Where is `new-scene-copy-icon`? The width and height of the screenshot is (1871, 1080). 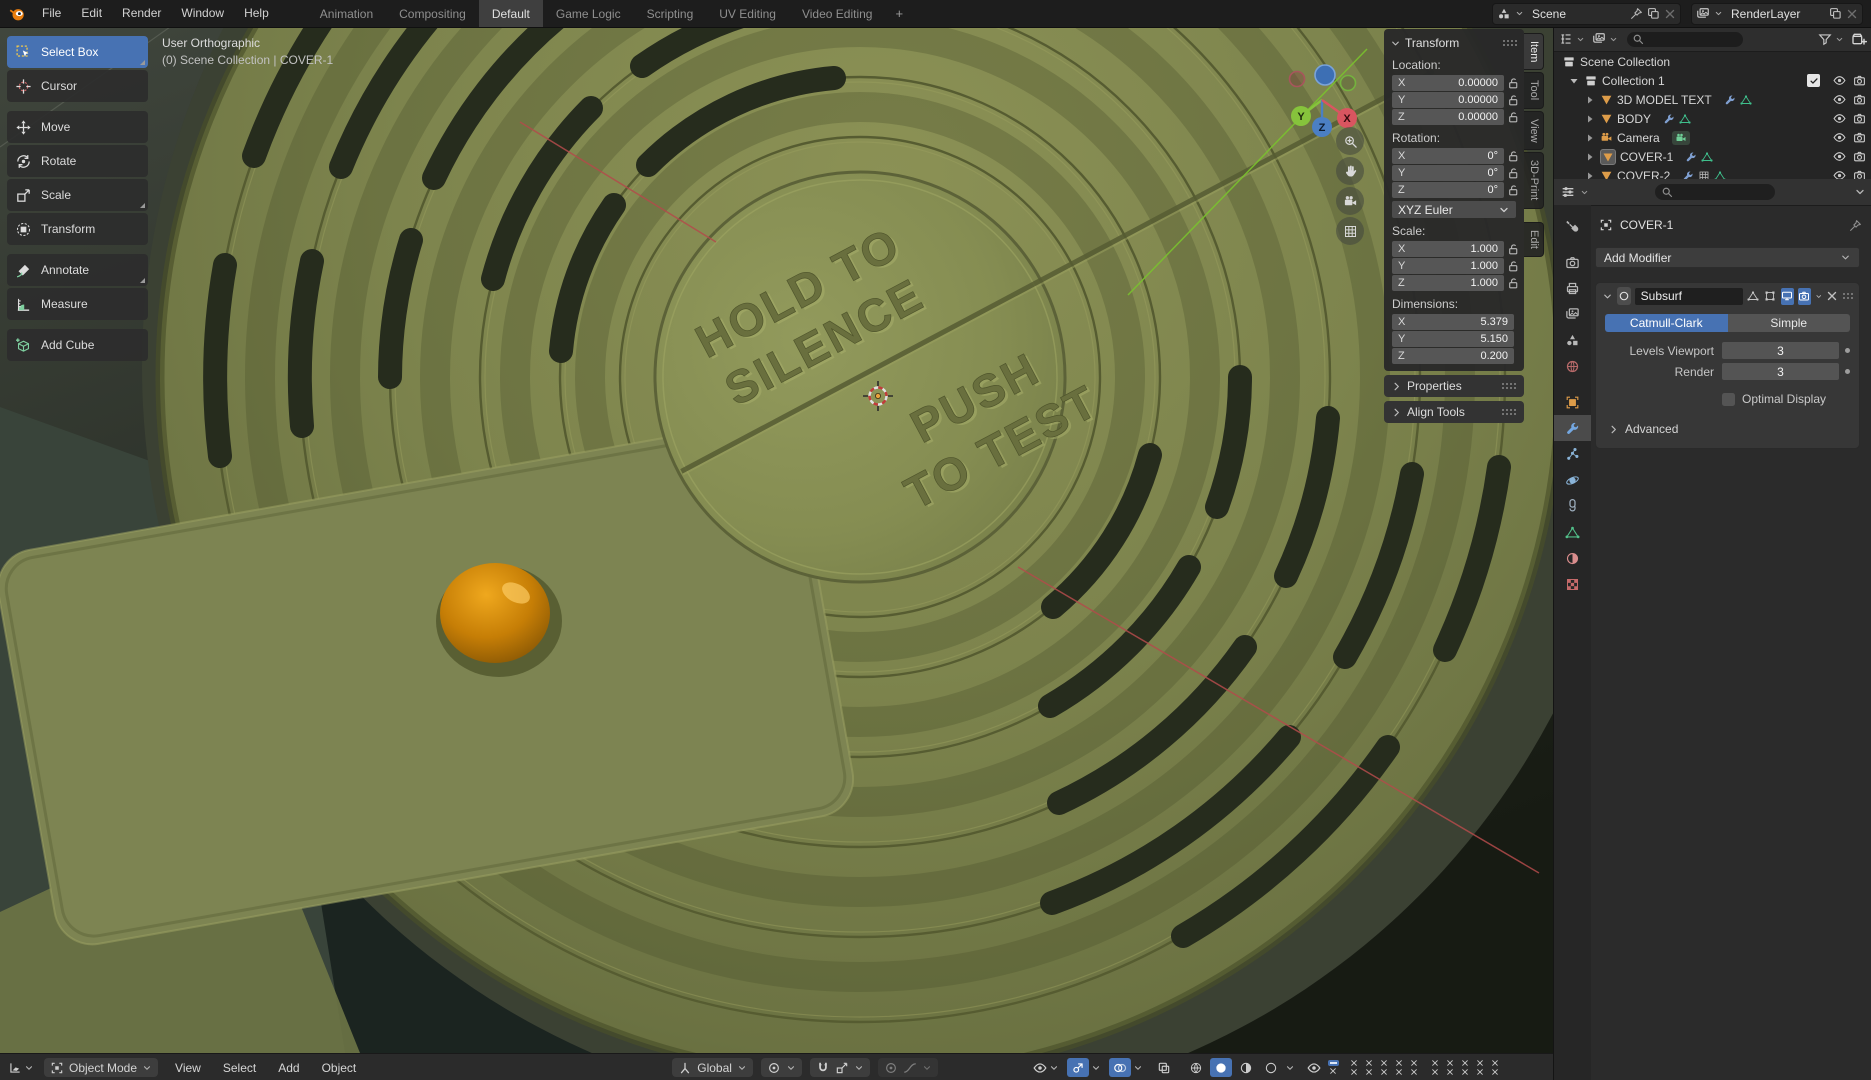
new-scene-copy-icon is located at coordinates (1653, 13).